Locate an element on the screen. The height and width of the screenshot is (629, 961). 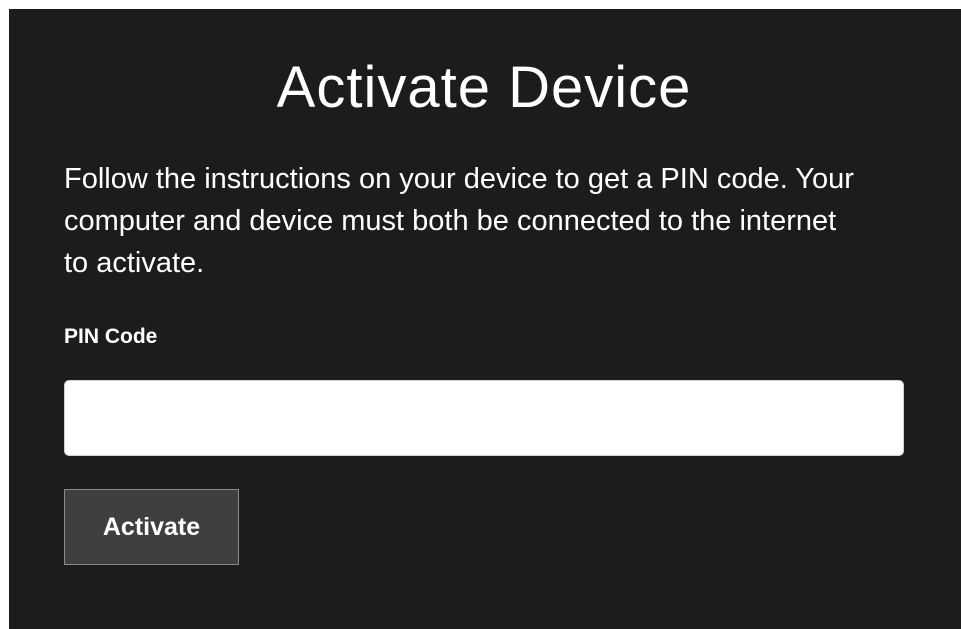
pin-code-input is located at coordinates (484, 418).